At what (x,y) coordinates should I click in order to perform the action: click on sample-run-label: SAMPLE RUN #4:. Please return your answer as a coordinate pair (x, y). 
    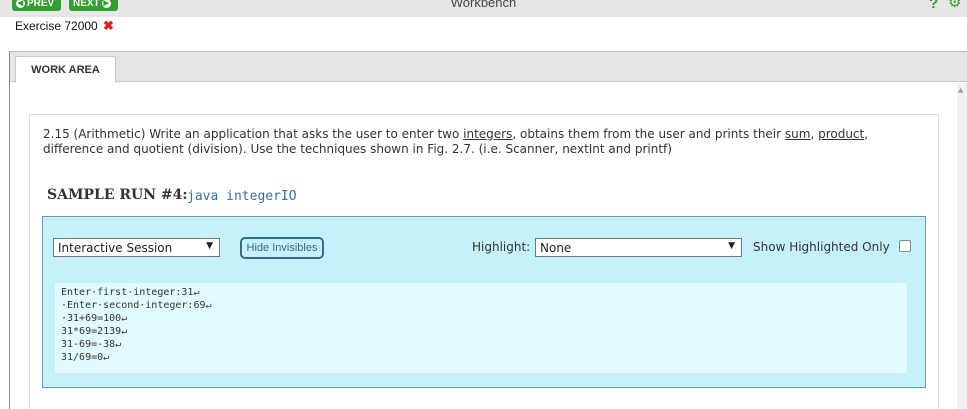
    Looking at the image, I should click on (117, 195).